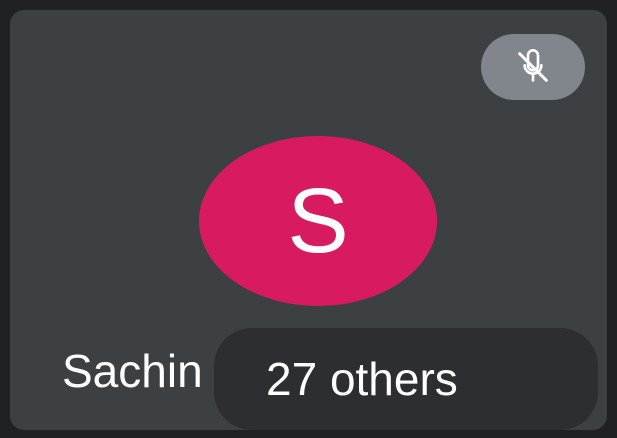 Image resolution: width=617 pixels, height=438 pixels. What do you see at coordinates (362, 379) in the screenshot?
I see `others-count-label: 27 others` at bounding box center [362, 379].